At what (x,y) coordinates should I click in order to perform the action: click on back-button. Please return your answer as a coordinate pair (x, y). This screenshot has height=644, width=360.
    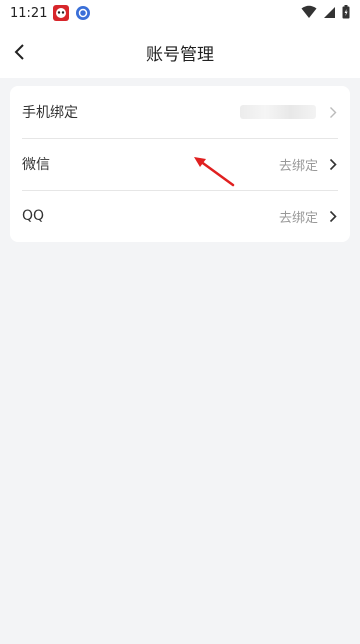
    Looking at the image, I should click on (20, 52).